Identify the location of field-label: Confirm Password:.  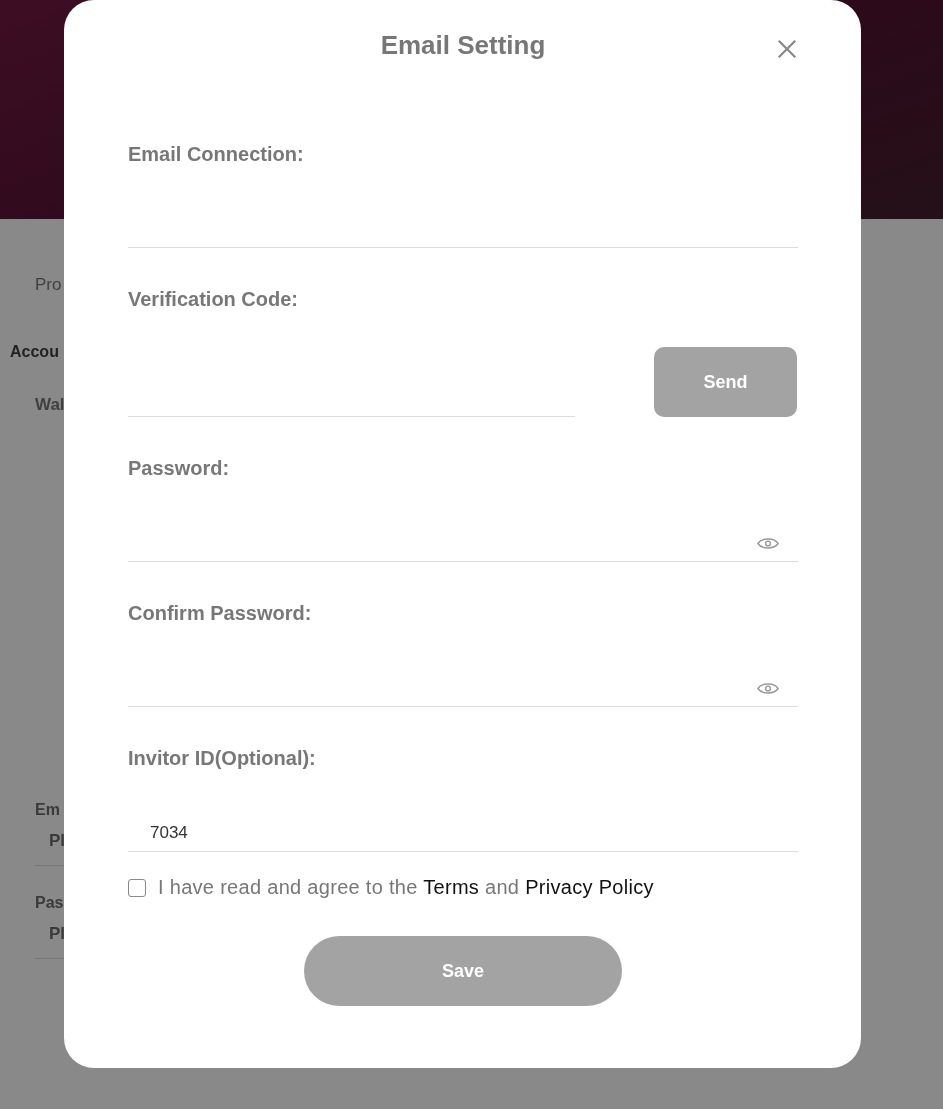
(220, 613).